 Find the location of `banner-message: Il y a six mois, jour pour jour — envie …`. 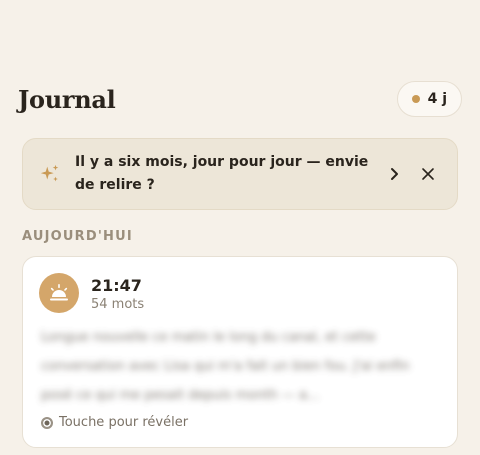

banner-message: Il y a six mois, jour pour jour — envie … is located at coordinates (222, 173).